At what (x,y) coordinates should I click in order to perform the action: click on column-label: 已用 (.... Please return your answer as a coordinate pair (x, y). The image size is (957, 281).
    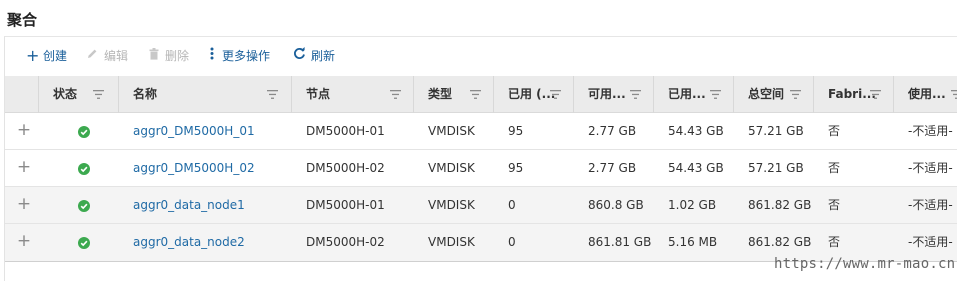
    Looking at the image, I should click on (532, 94).